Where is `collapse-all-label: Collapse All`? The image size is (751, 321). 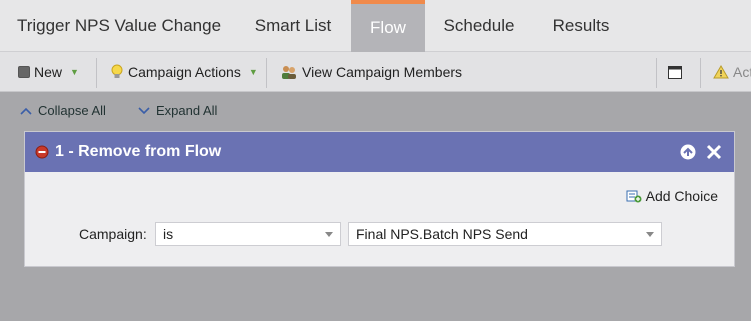 collapse-all-label: Collapse All is located at coordinates (72, 110).